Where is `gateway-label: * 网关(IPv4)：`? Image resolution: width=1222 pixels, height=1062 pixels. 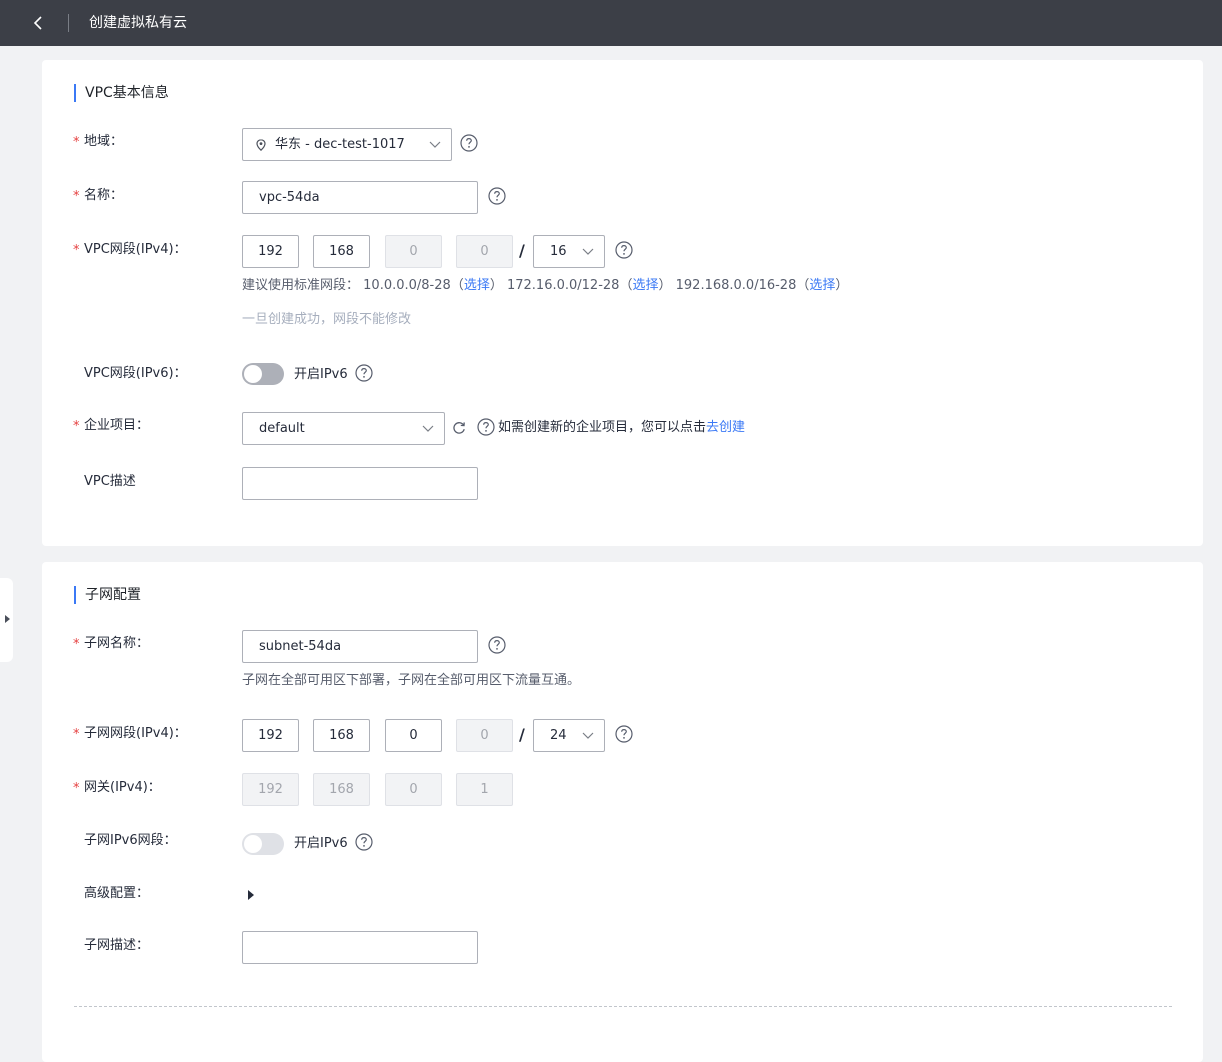 gateway-label: * 网关(IPv4)： is located at coordinates (117, 788).